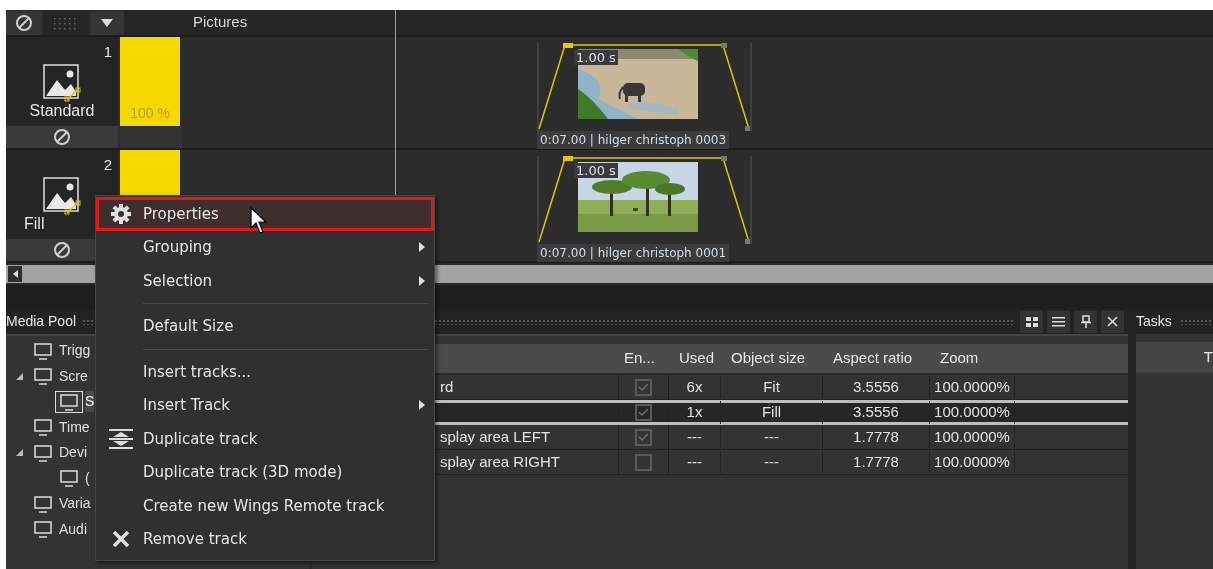 This screenshot has width=1213, height=569. I want to click on opacity-value: 100 %, so click(150, 113).